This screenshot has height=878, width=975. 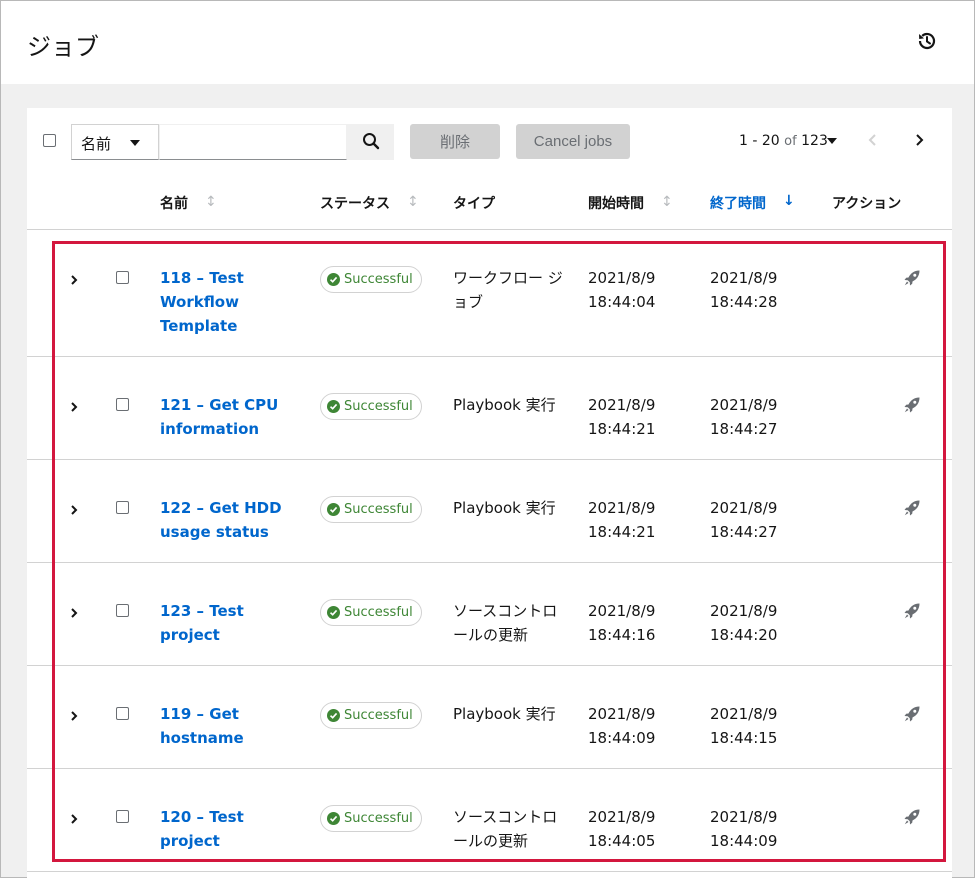 I want to click on pagination-menu-toggle, so click(x=832, y=141).